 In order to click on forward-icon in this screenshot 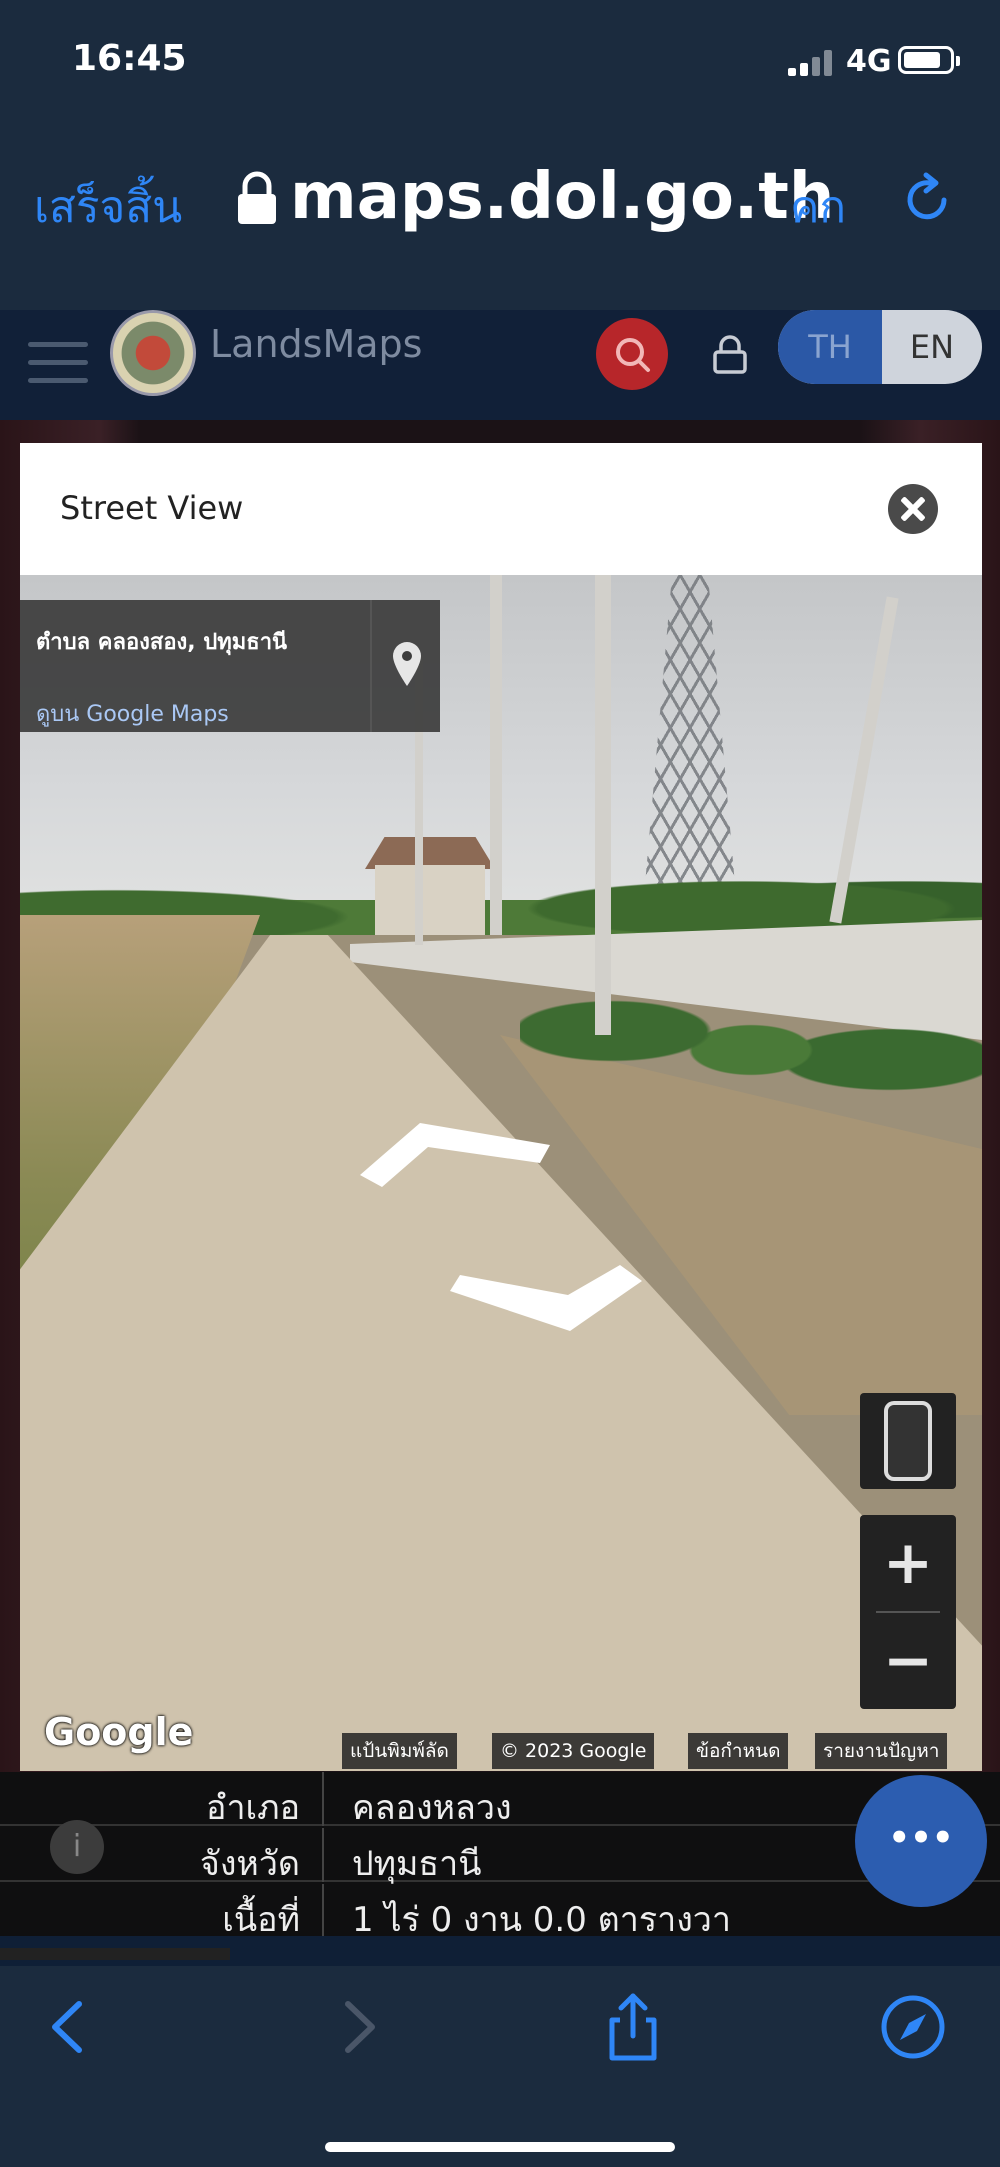, I will do `click(357, 2027)`.